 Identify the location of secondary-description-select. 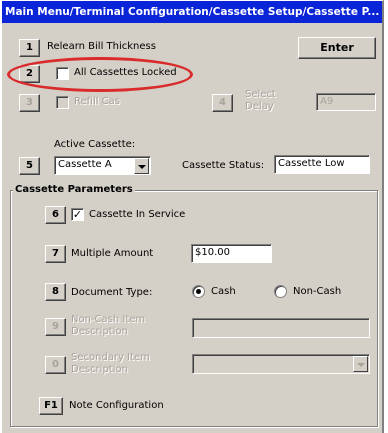
(281, 364).